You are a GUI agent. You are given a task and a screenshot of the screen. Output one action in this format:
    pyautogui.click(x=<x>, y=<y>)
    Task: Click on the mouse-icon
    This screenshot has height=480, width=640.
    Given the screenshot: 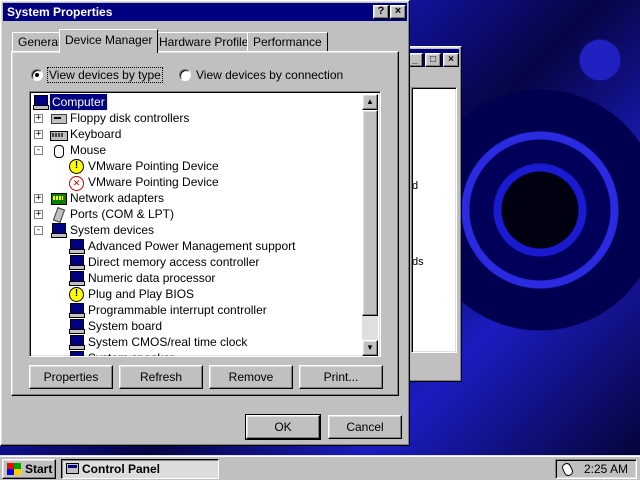 What is the action you would take?
    pyautogui.click(x=58, y=150)
    